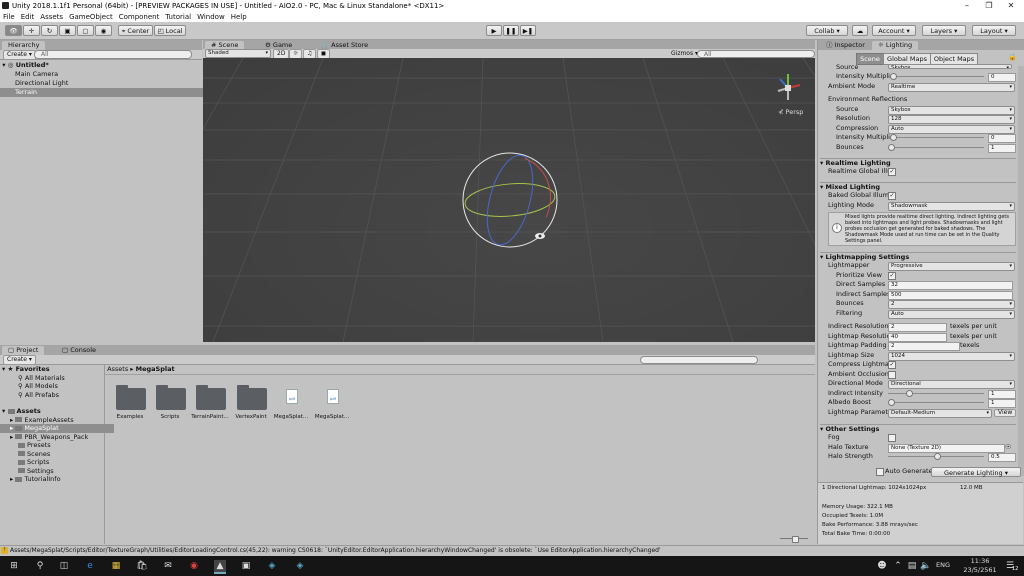 This screenshot has width=1024, height=576. Describe the element at coordinates (103, 30) in the screenshot. I see `transform-tool-icon: ◉` at that location.